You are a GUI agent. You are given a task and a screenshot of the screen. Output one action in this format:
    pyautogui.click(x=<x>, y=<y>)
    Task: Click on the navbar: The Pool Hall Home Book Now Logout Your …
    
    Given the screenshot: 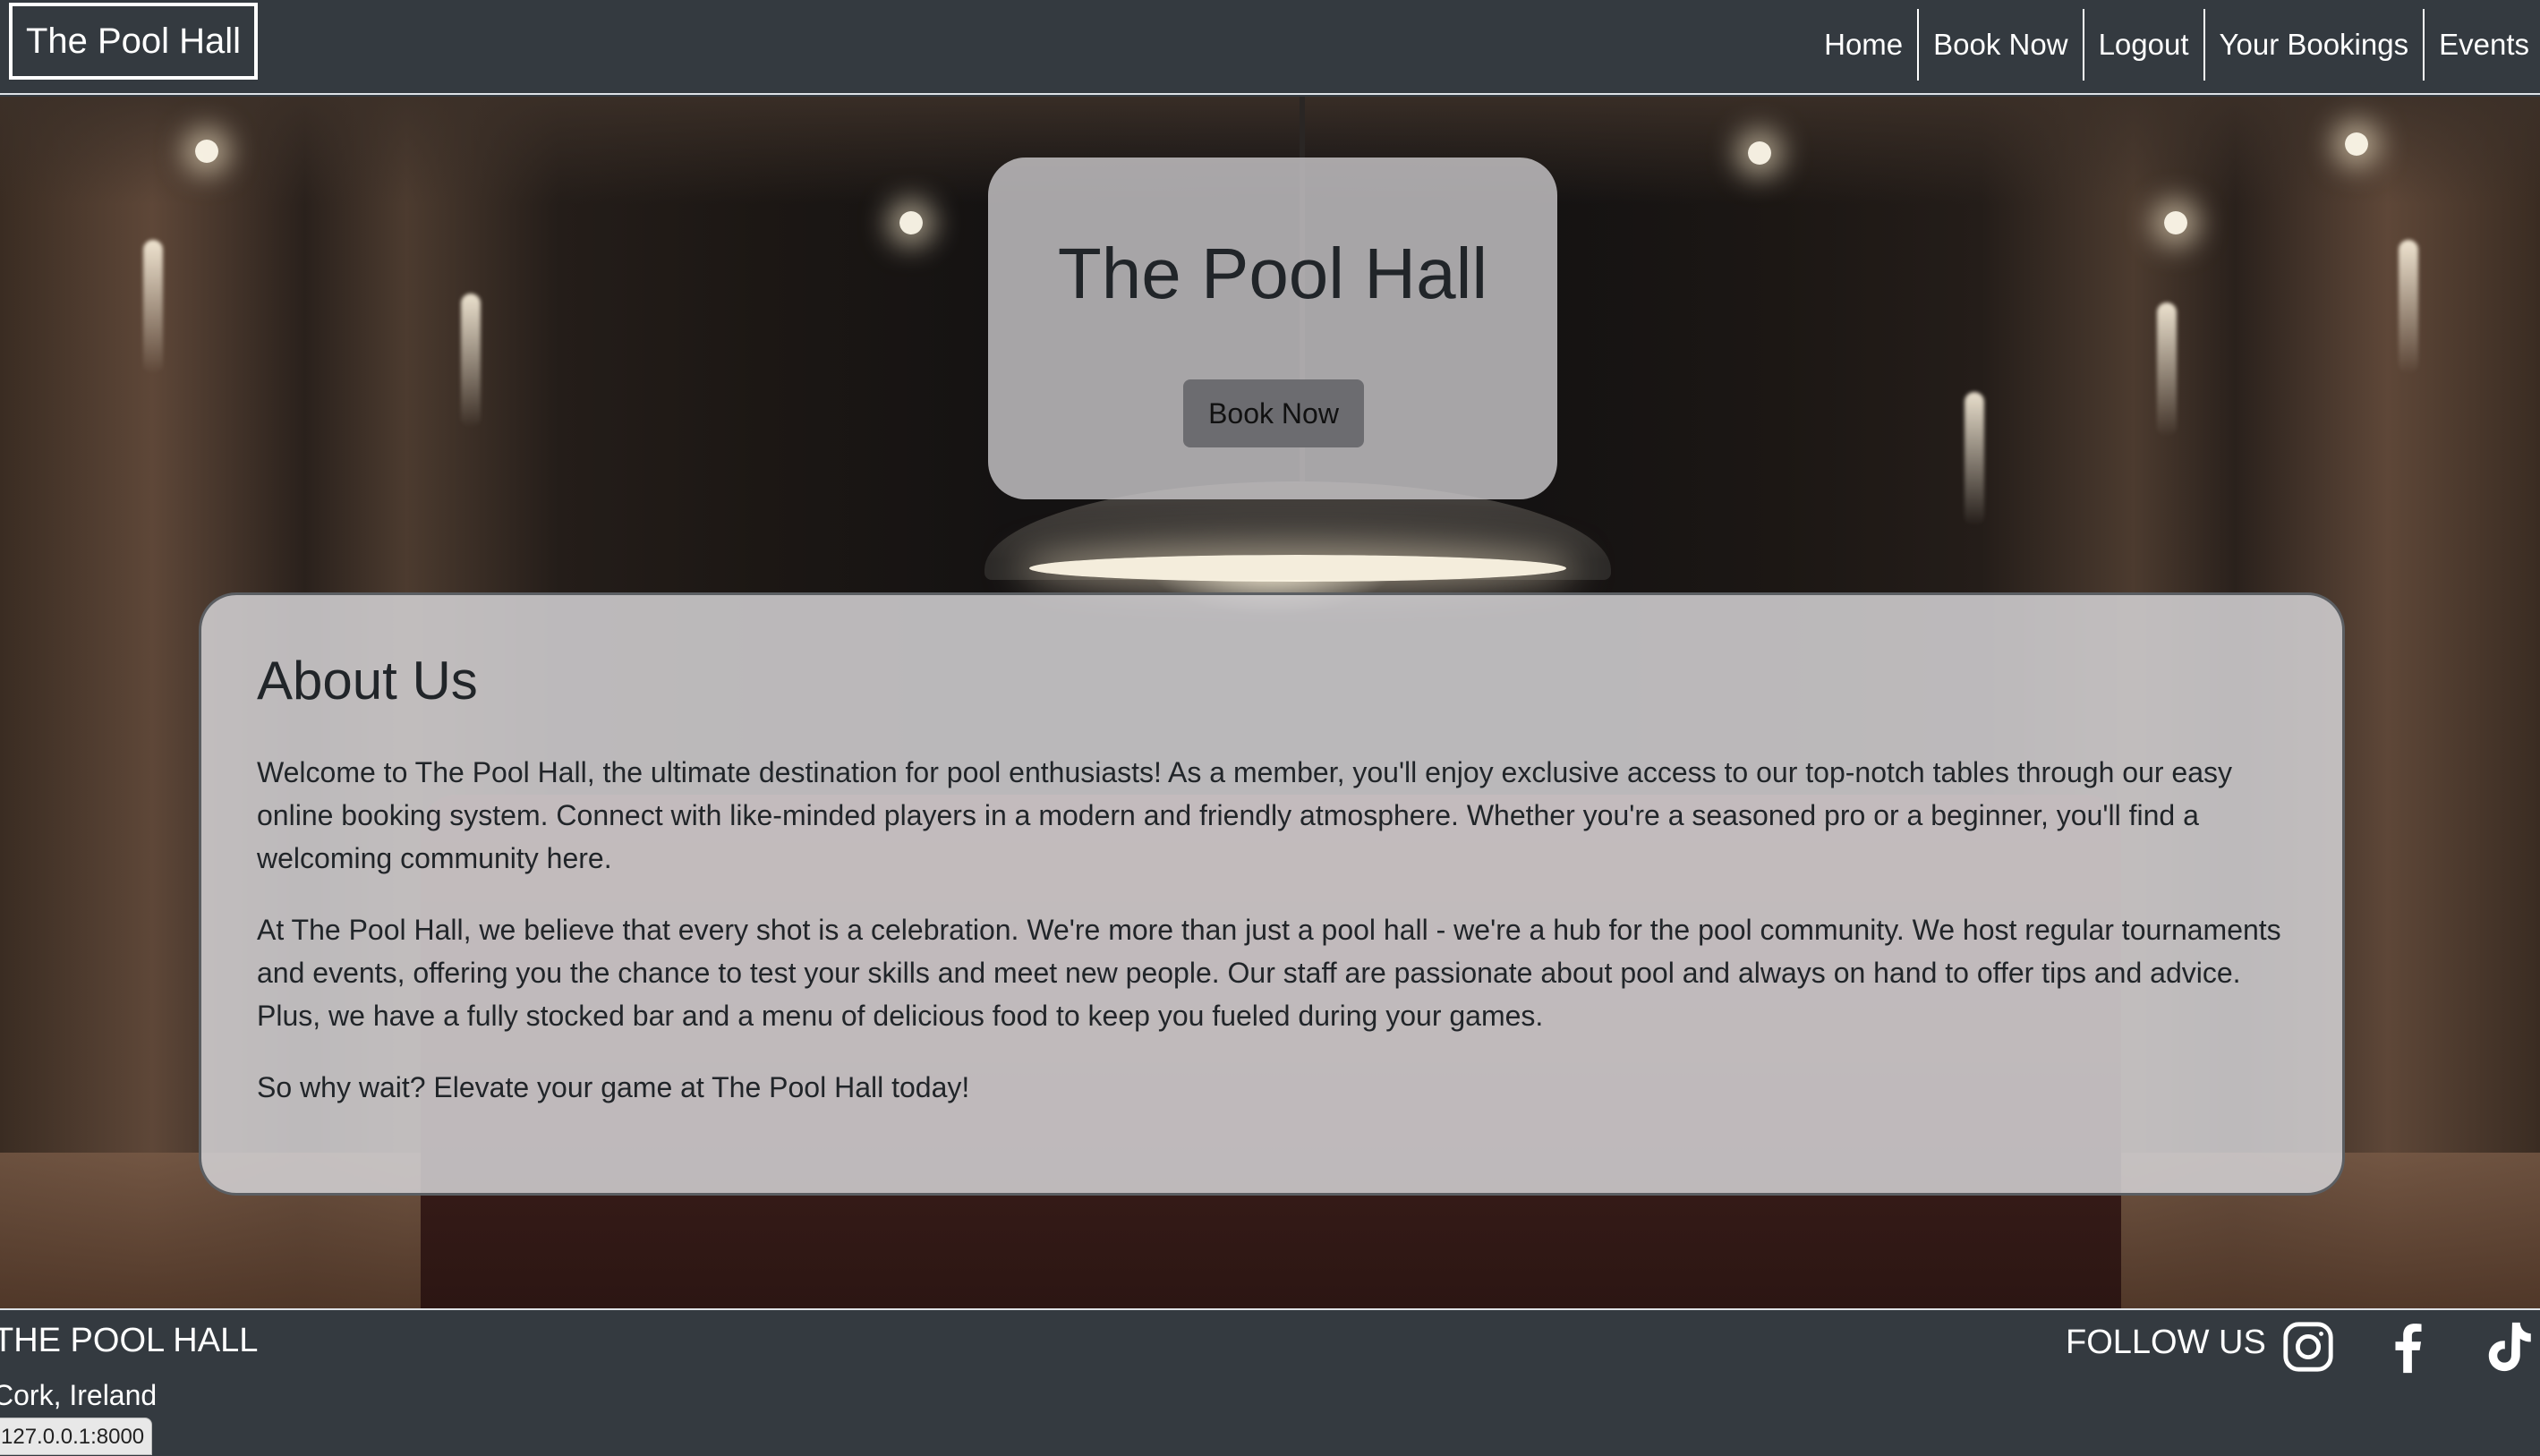 What is the action you would take?
    pyautogui.click(x=1270, y=47)
    